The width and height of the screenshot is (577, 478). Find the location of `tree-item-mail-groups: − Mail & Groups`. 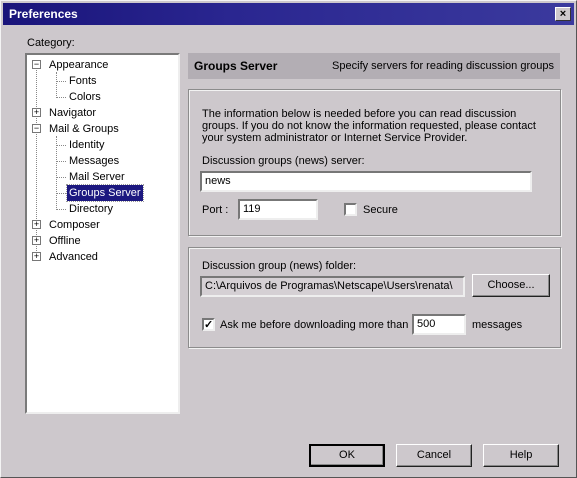

tree-item-mail-groups: − Mail & Groups is located at coordinates (102, 129).